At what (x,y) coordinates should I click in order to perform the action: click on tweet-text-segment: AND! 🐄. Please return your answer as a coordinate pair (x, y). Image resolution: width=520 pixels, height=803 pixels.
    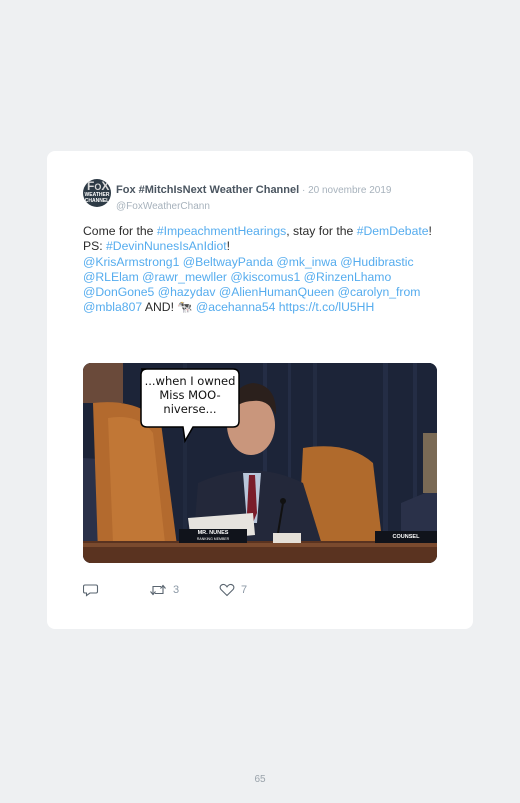
    Looking at the image, I should click on (169, 307).